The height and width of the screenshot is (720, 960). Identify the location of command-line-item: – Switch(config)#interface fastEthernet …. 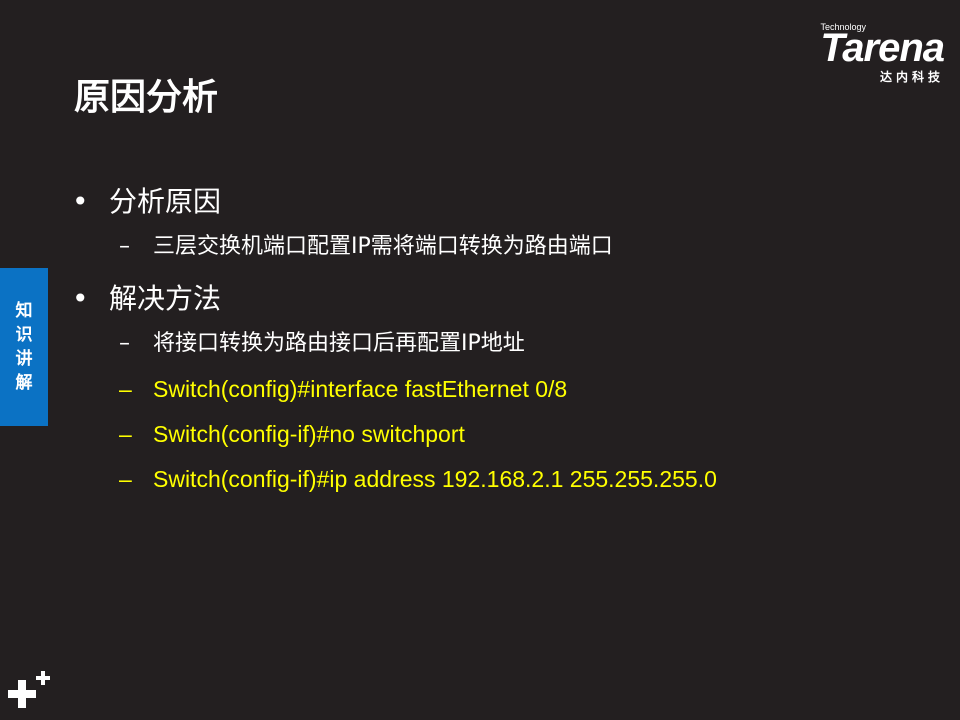
(502, 389).